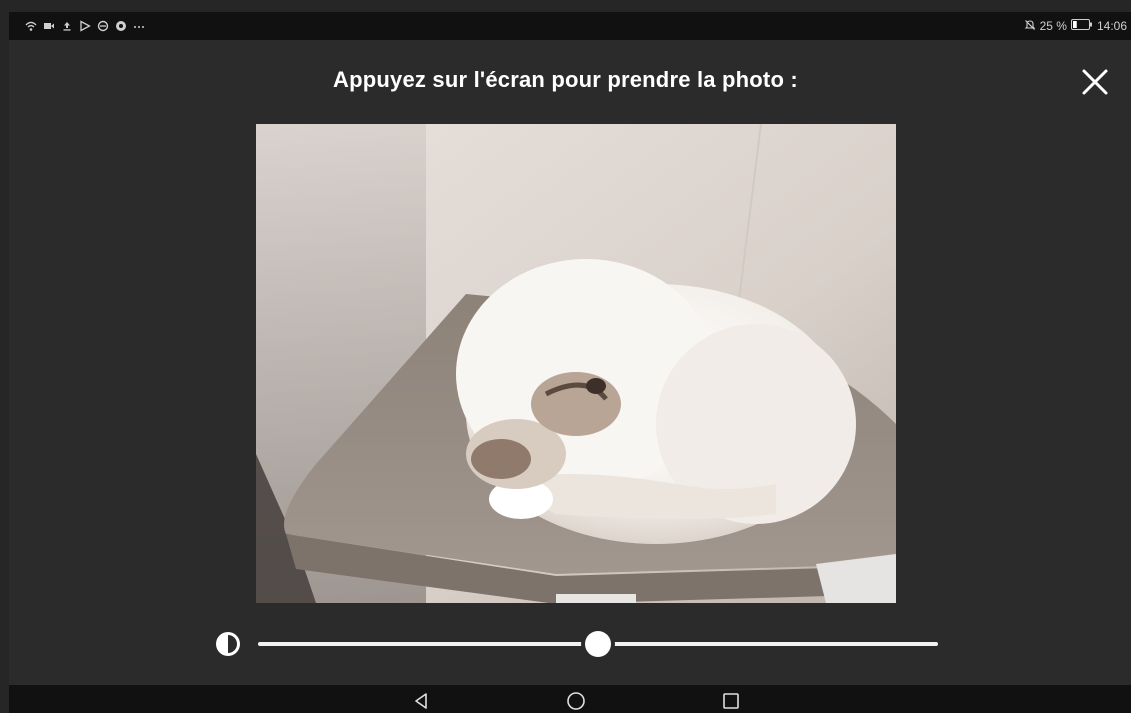 The height and width of the screenshot is (713, 1131). Describe the element at coordinates (1081, 26) in the screenshot. I see `battery-icon` at that location.